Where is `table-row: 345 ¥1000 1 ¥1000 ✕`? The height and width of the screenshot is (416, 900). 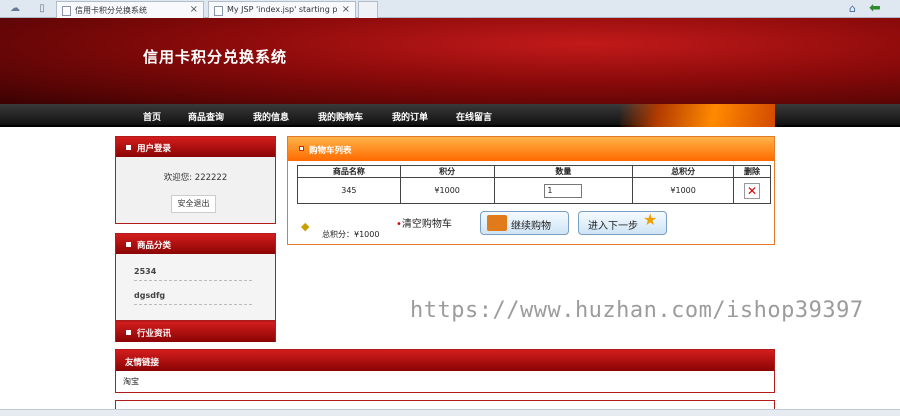
table-row: 345 ¥1000 1 ¥1000 ✕ is located at coordinates (534, 190).